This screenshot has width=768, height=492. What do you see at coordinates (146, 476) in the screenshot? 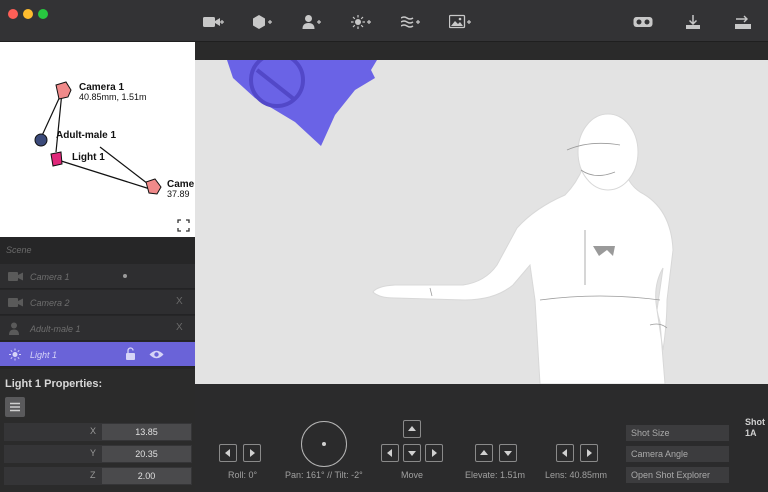
I see `property-z-input: 2.00` at bounding box center [146, 476].